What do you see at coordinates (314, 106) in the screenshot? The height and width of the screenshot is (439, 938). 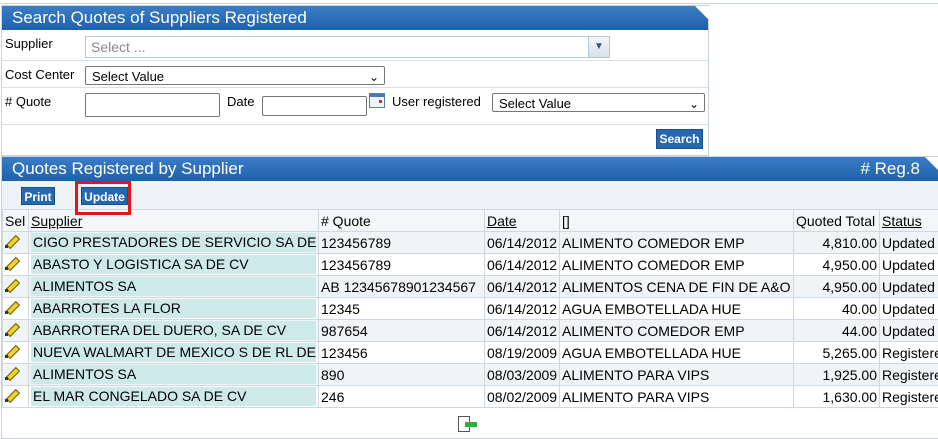 I see `date-input` at bounding box center [314, 106].